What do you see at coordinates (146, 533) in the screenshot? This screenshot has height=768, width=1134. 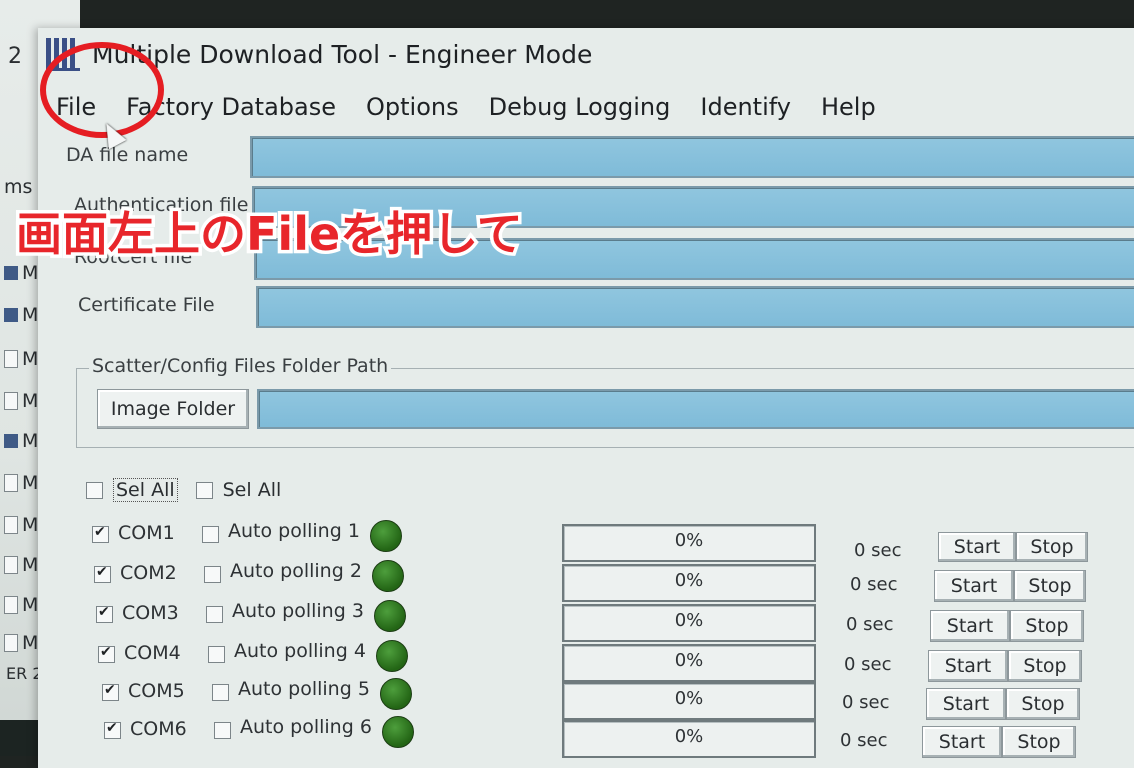 I see `com-port-label: COM1` at bounding box center [146, 533].